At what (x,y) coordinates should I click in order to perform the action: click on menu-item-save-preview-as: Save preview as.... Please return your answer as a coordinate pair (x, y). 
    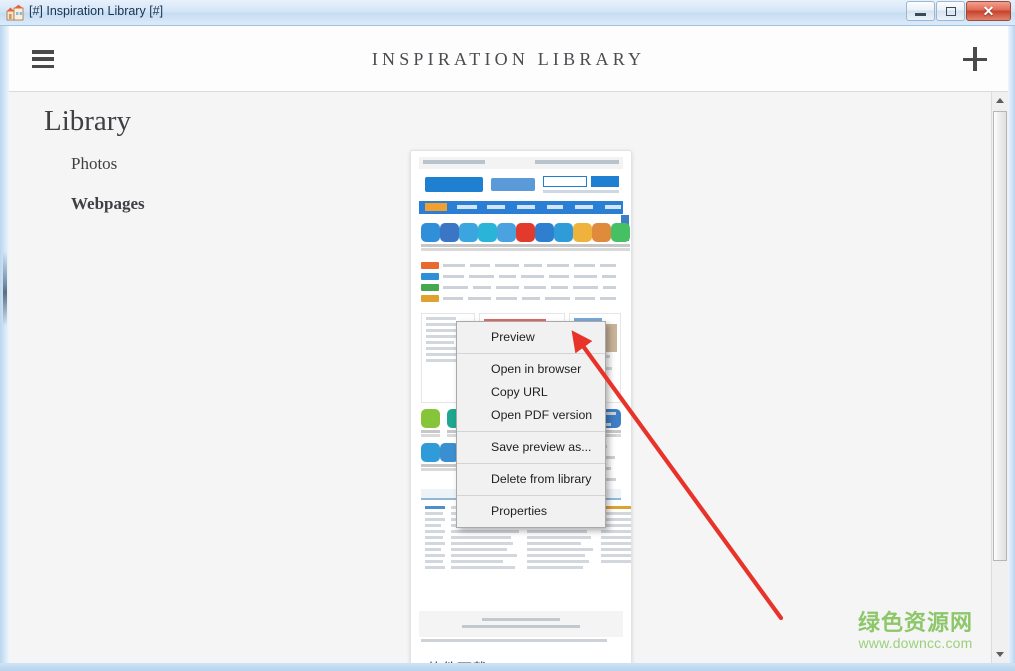
    Looking at the image, I should click on (531, 447).